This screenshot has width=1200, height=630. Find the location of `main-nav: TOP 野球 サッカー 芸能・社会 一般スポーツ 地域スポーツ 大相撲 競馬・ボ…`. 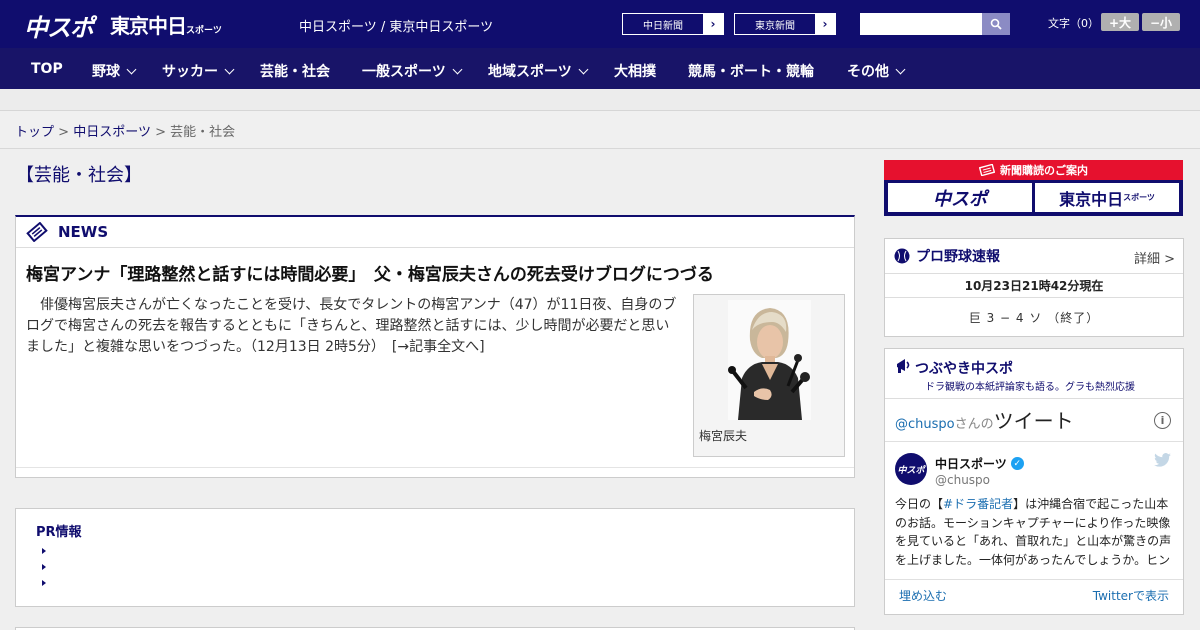

main-nav: TOP 野球 サッカー 芸能・社会 一般スポーツ 地域スポーツ 大相撲 競馬・ボ… is located at coordinates (600, 68).